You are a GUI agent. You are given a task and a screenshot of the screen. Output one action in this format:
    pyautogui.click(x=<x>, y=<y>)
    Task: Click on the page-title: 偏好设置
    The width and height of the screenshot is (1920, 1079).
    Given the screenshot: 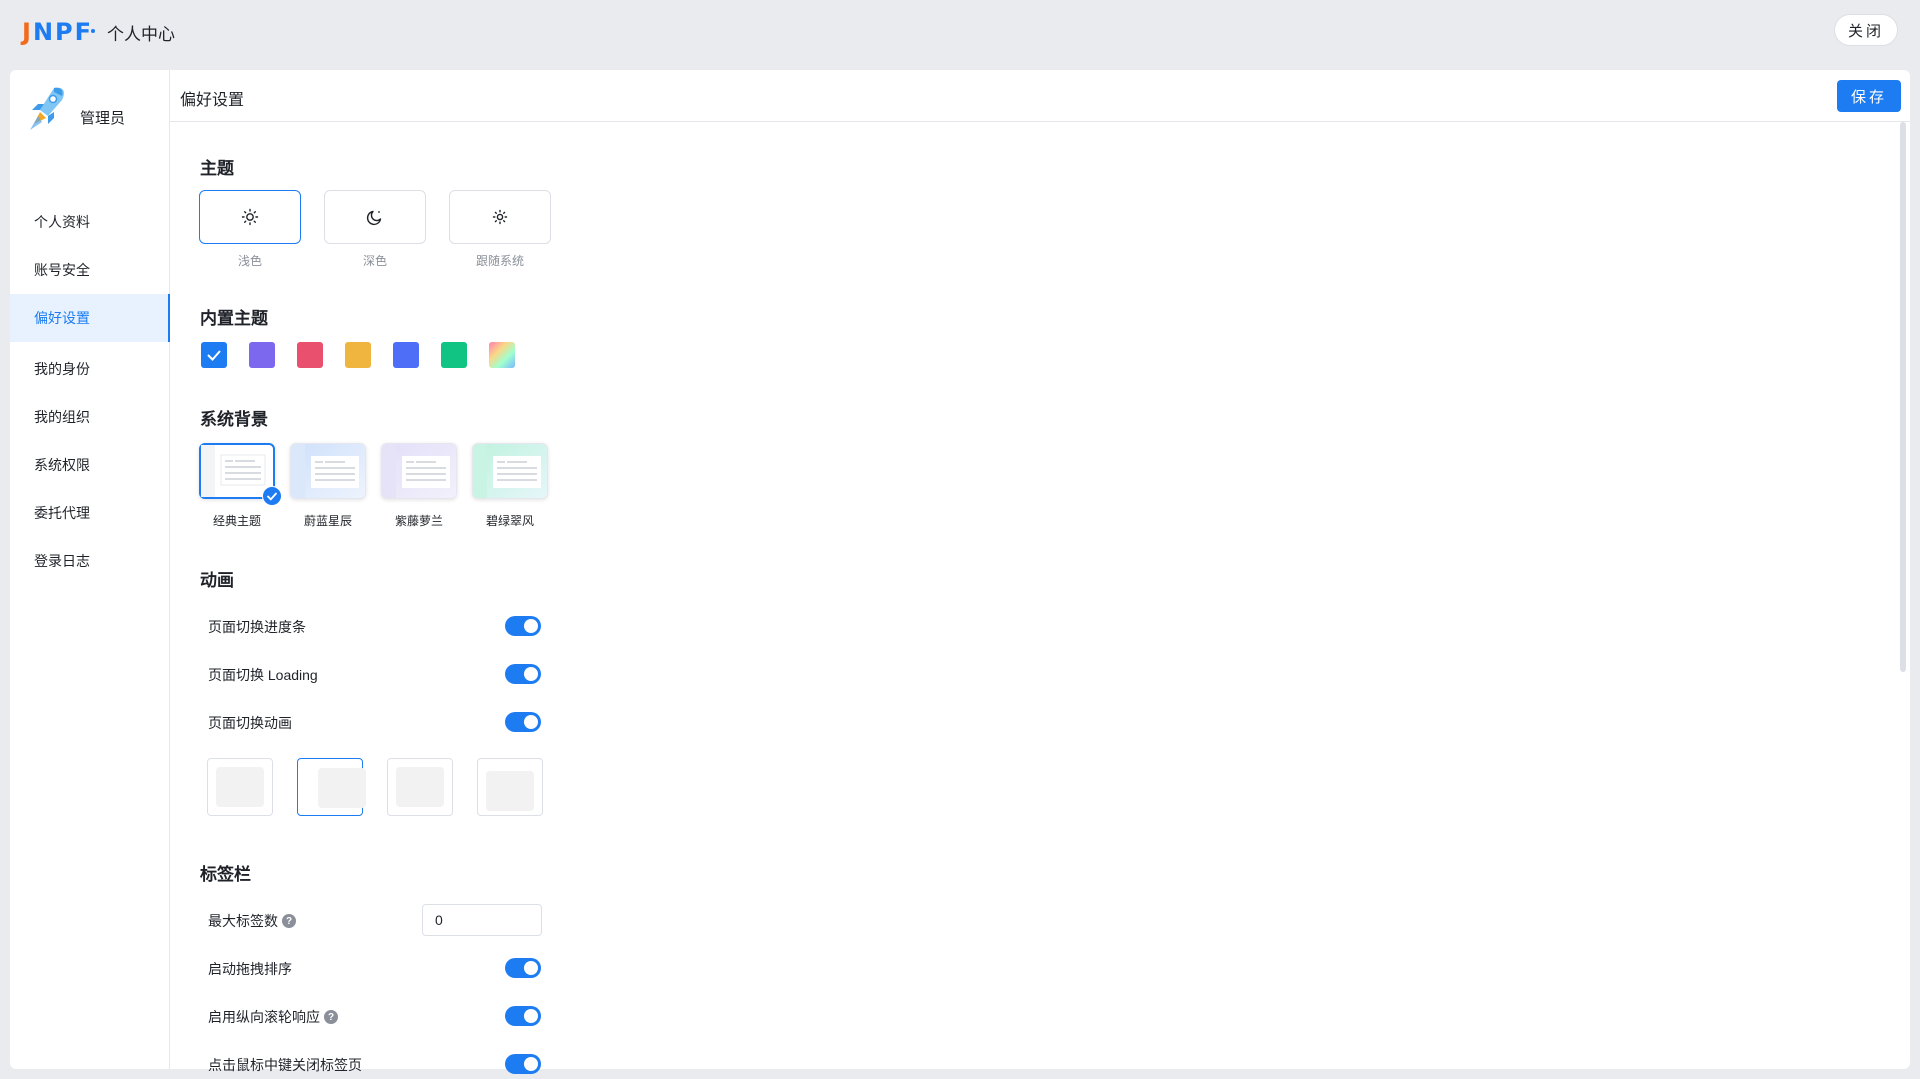 What is the action you would take?
    pyautogui.click(x=212, y=100)
    